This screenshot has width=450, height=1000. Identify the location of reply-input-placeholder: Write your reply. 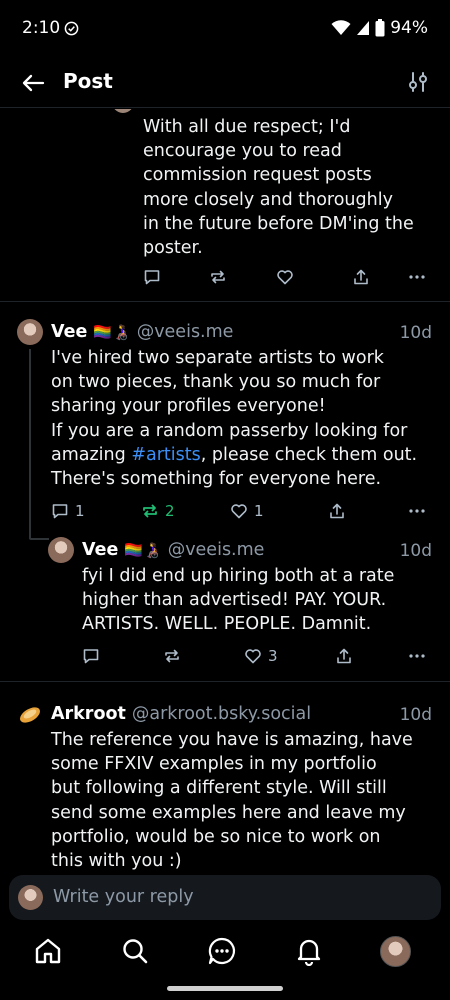
(123, 897).